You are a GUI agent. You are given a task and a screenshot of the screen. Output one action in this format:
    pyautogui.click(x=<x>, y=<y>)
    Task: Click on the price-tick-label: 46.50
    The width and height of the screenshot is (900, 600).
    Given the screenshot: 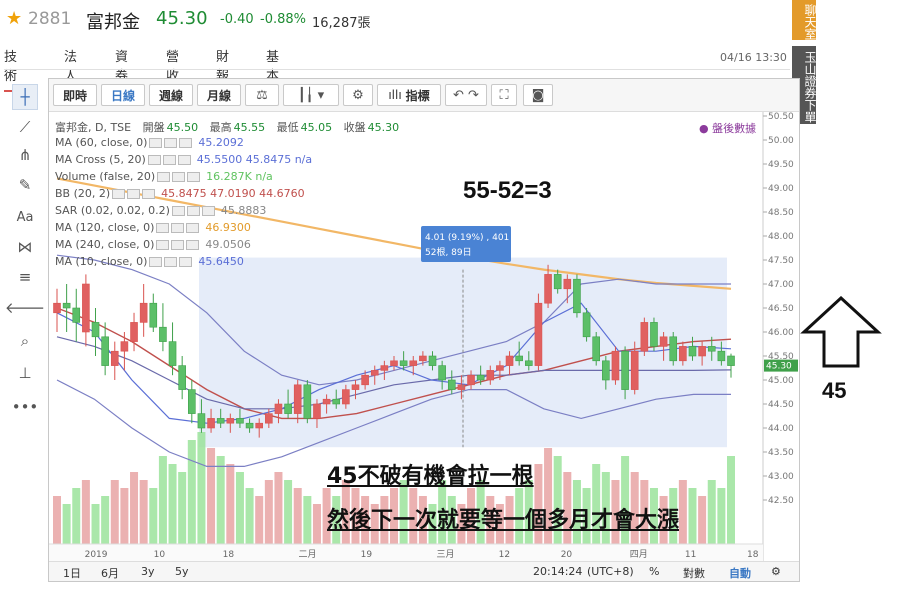 What is the action you would take?
    pyautogui.click(x=781, y=309)
    